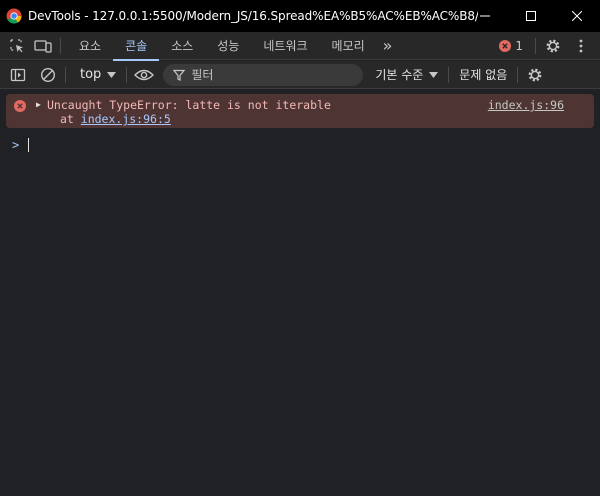 The height and width of the screenshot is (496, 600). What do you see at coordinates (70, 119) in the screenshot?
I see `stack-prefix: at` at bounding box center [70, 119].